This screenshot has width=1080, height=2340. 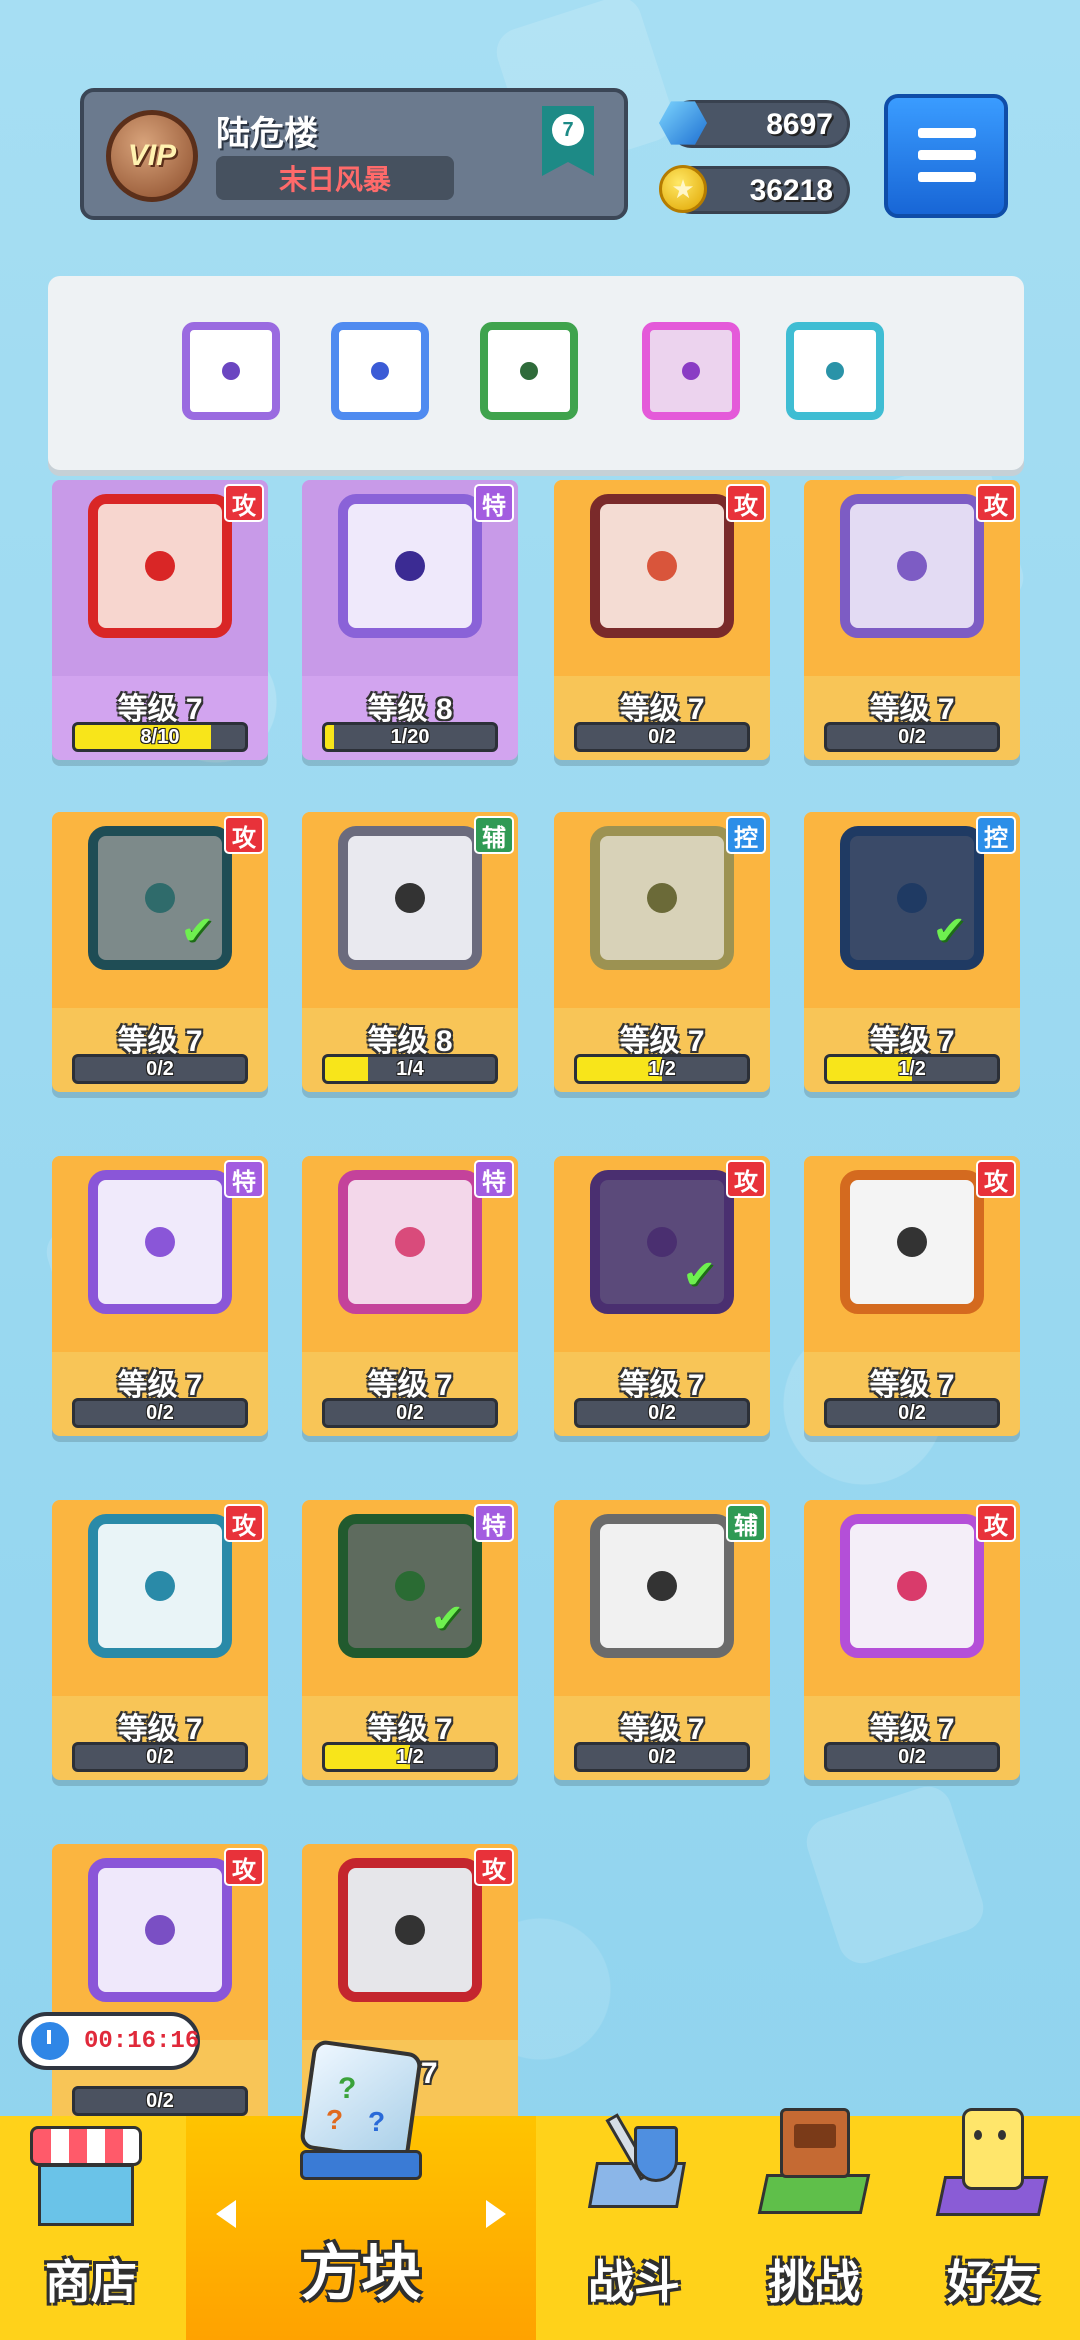 I want to click on bottom-navigation: 商店 ? ? ? 方块 战斗 挑战 好友, so click(x=540, y=2189).